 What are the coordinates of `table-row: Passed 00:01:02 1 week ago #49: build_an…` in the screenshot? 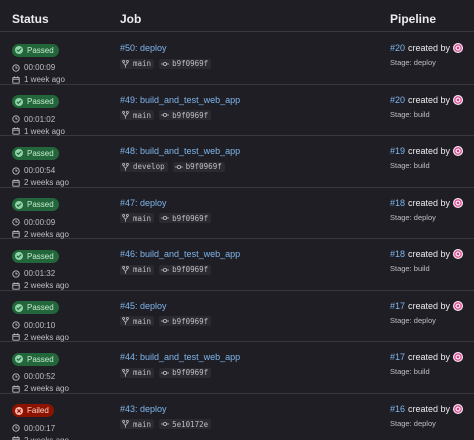 It's located at (237, 110).